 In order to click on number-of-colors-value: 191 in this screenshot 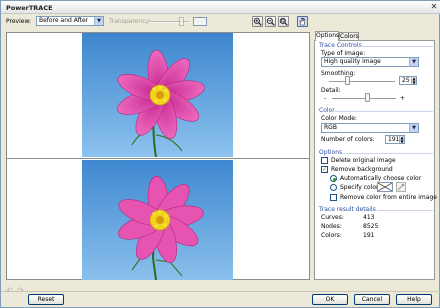, I will do `click(394, 139)`.